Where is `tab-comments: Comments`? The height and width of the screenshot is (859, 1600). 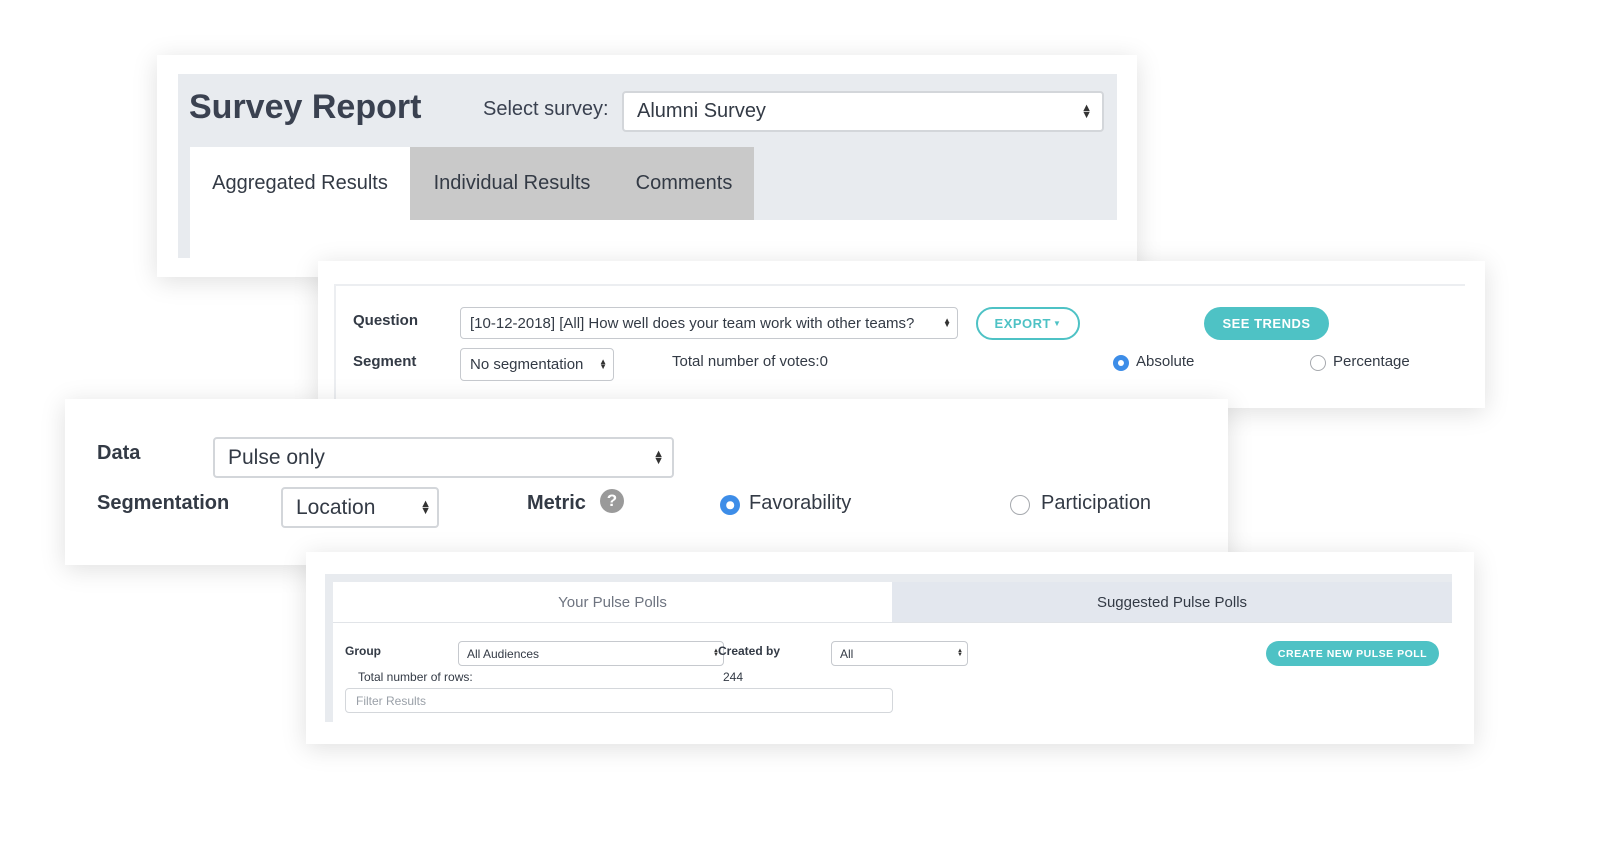 tab-comments: Comments is located at coordinates (684, 183).